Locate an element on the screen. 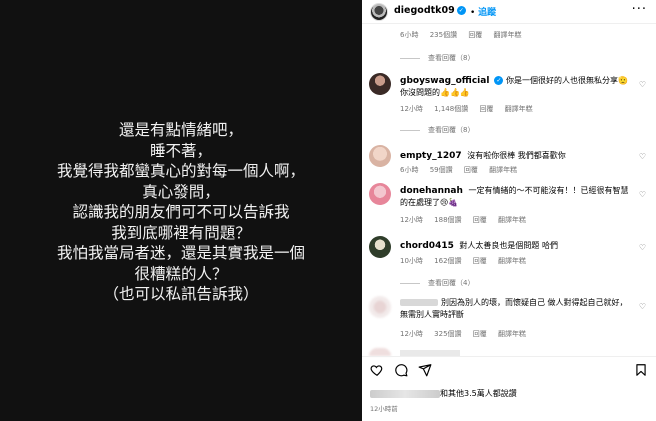  comment-body: chord0415 對人太善良也是個問題 哈們 is located at coordinates (516, 246).